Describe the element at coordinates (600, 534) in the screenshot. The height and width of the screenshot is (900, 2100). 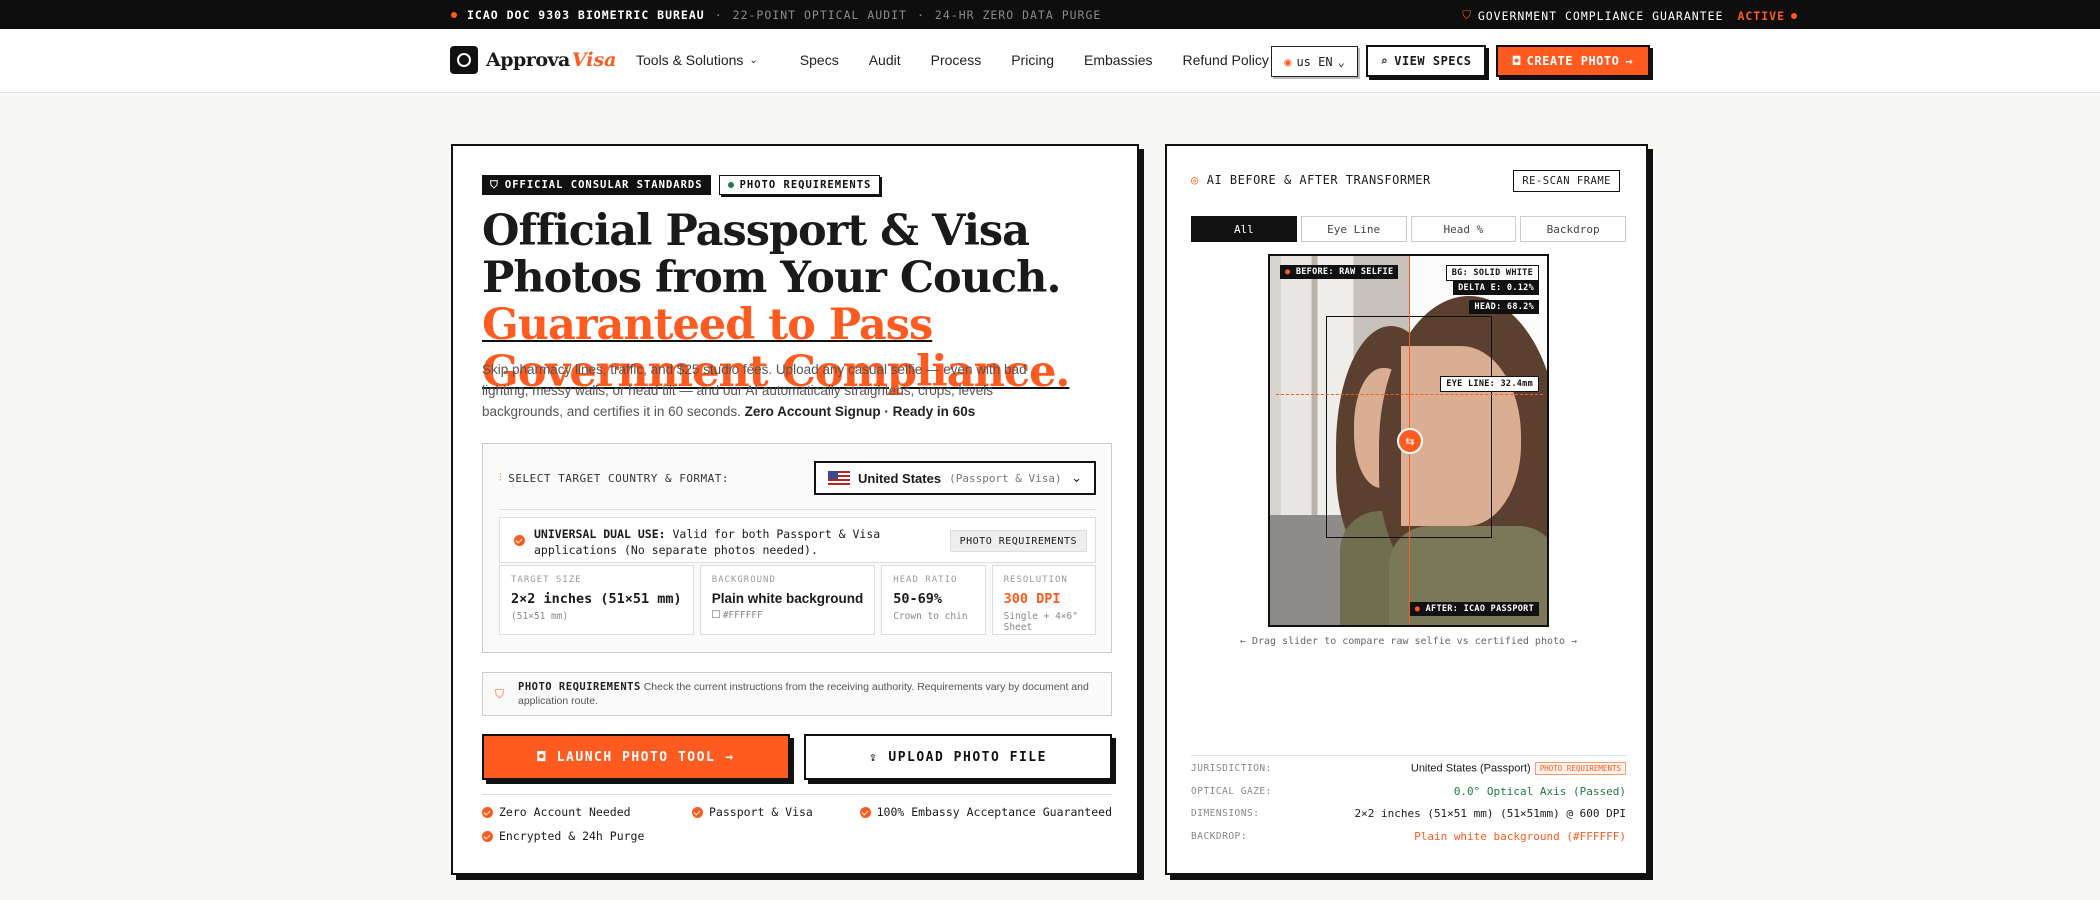
I see `dual-use-label: UNIVERSAL DUAL USE:` at that location.